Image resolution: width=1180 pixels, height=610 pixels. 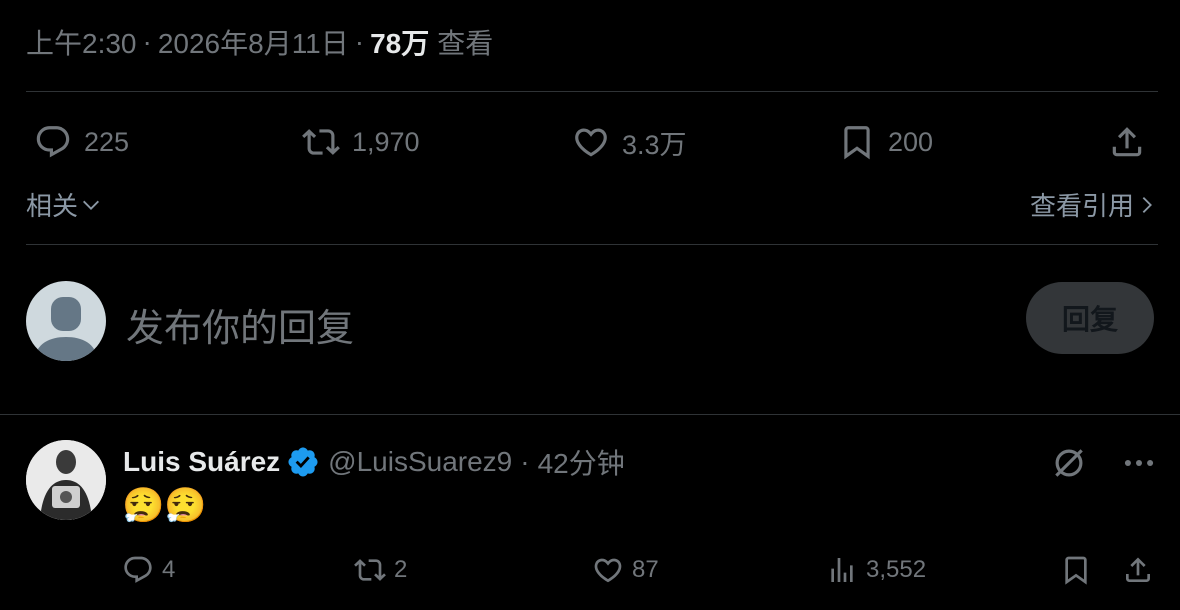 I want to click on reply-input: 发布你的回复, so click(x=240, y=324).